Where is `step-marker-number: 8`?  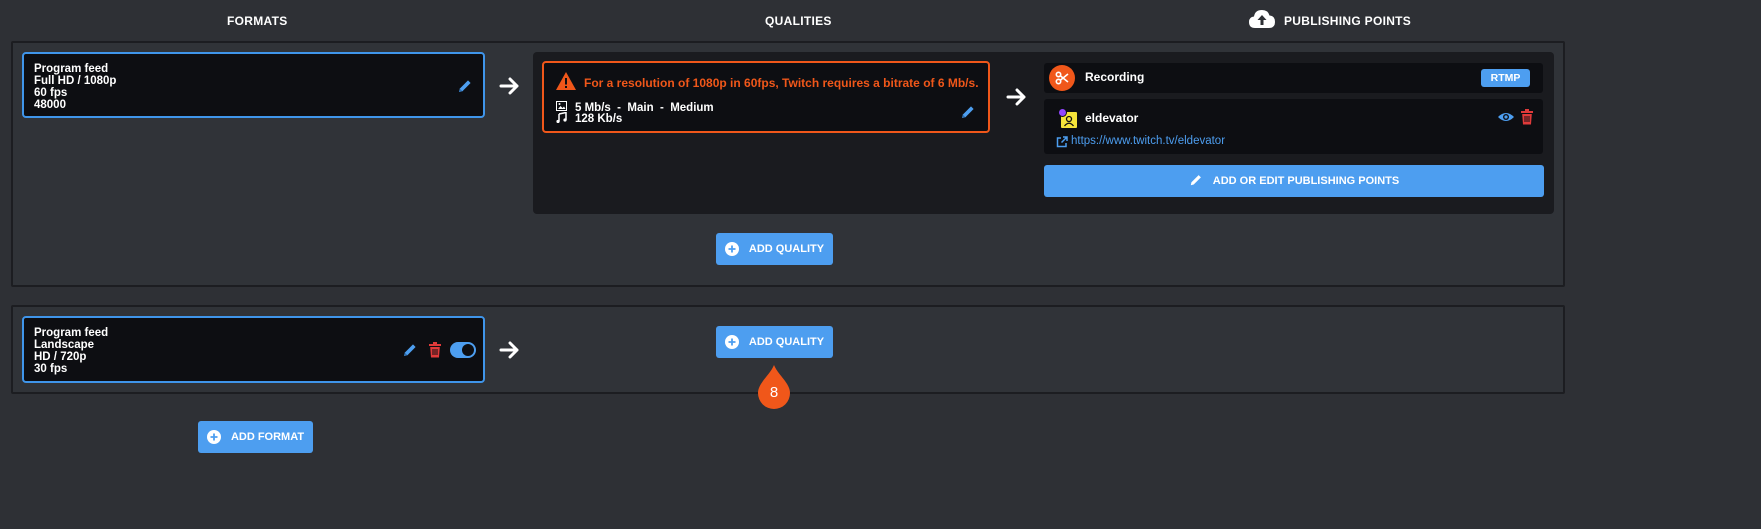 step-marker-number: 8 is located at coordinates (774, 392).